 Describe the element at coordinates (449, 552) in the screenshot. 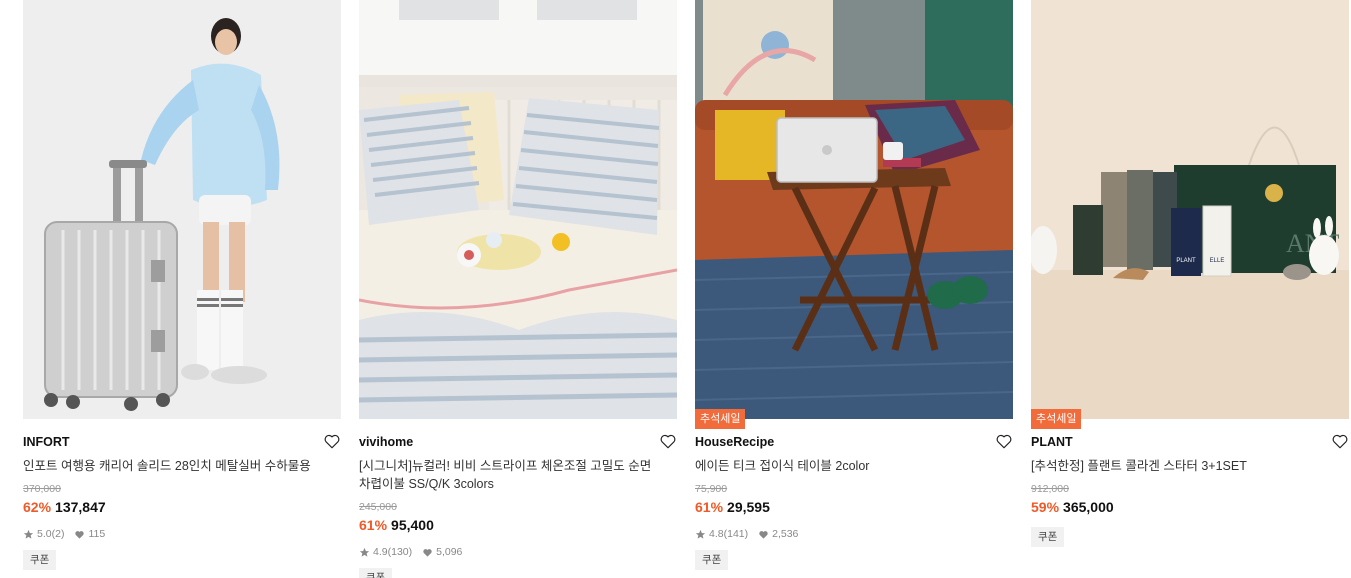

I see `like-count: 5,096` at that location.